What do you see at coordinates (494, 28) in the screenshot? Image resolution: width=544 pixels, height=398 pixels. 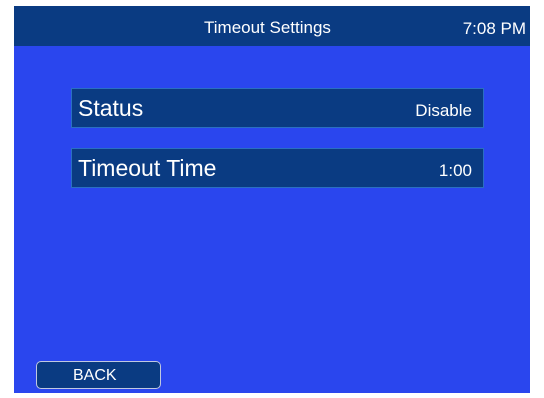 I see `clock: 7:08 PM` at bounding box center [494, 28].